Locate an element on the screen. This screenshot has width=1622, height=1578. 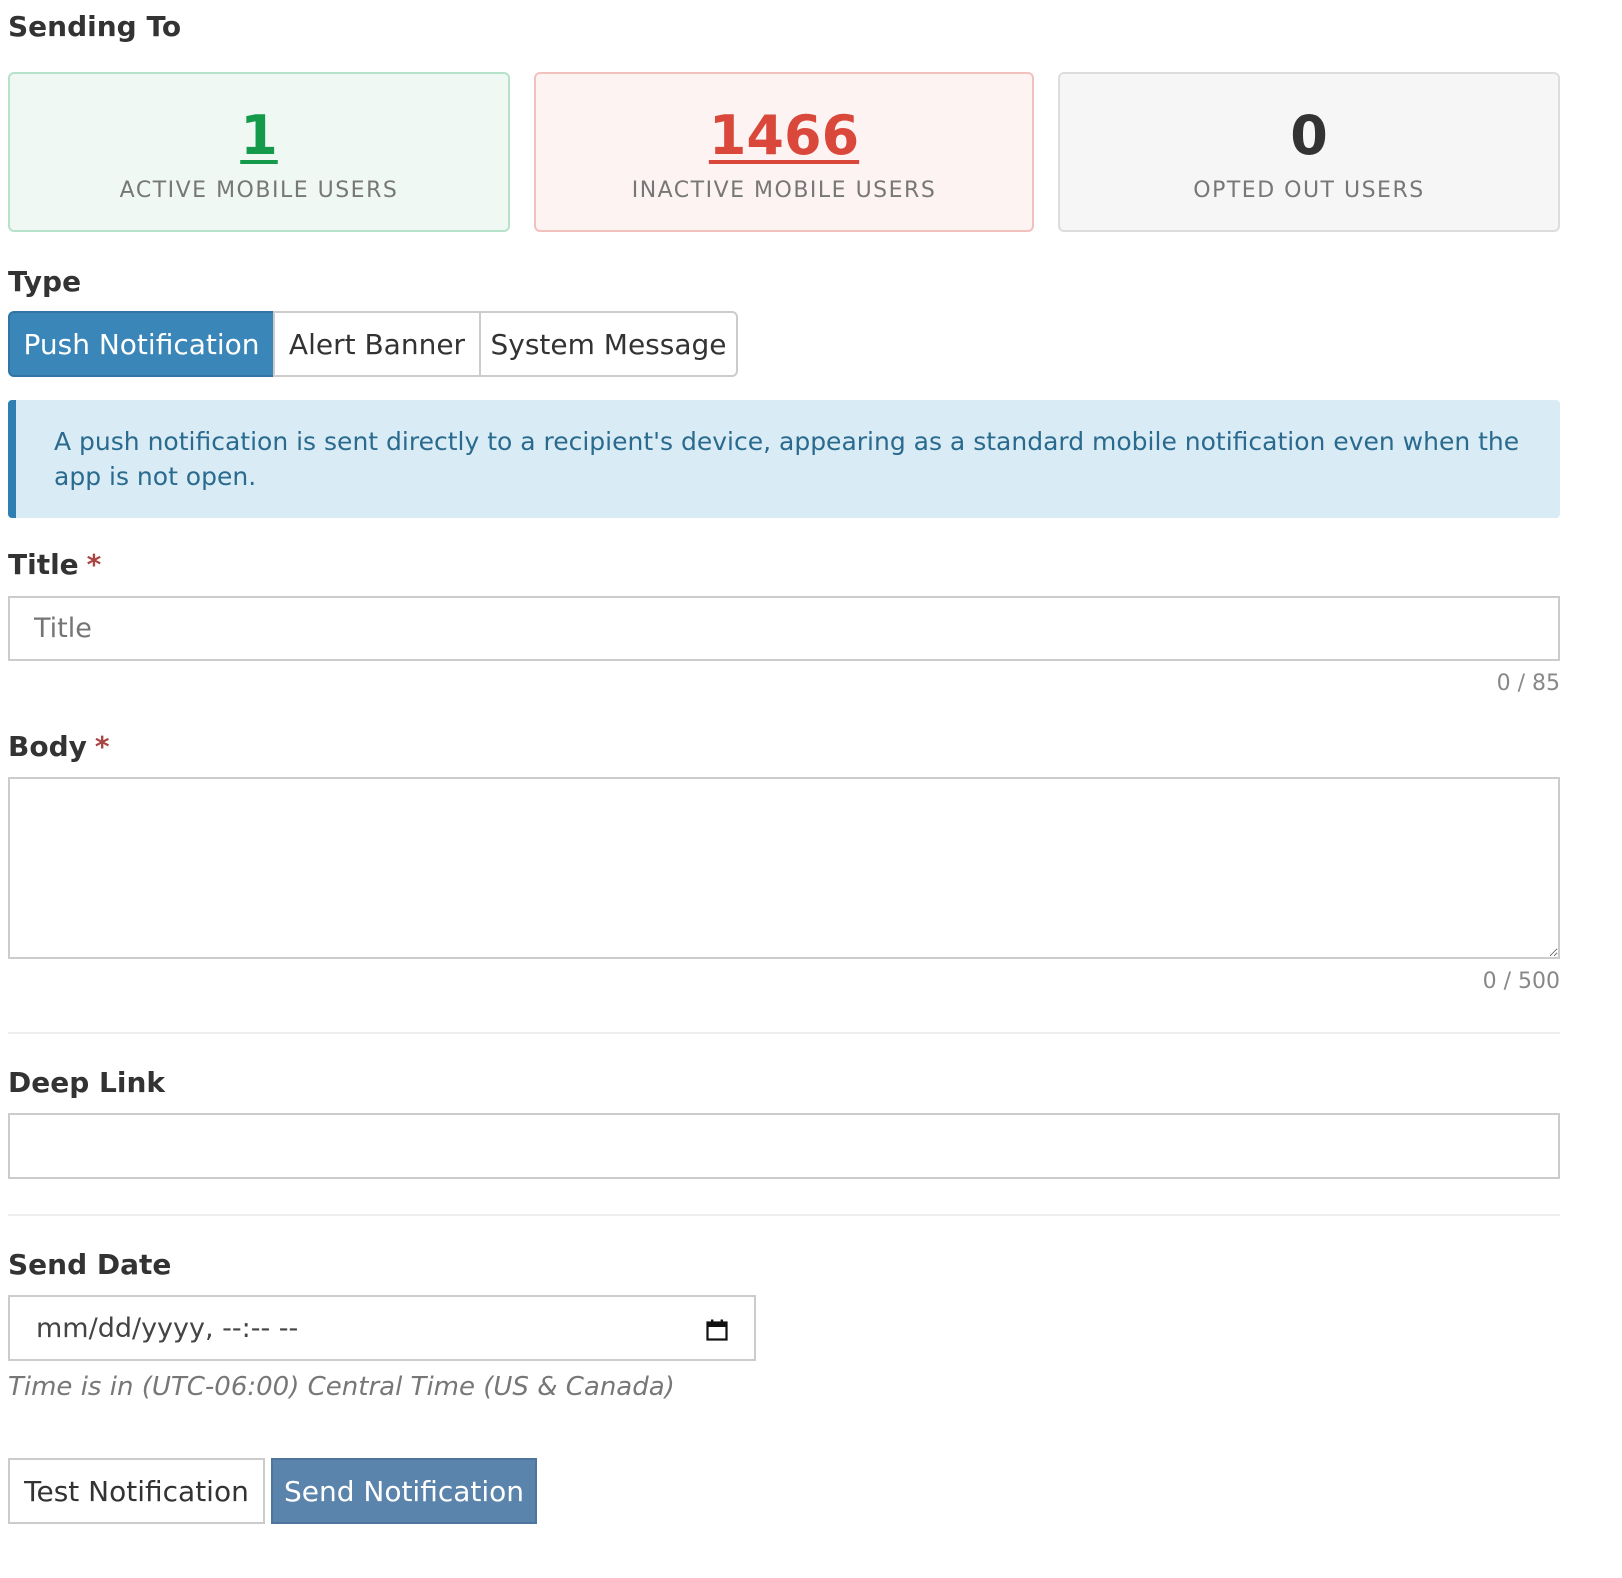
body-label-text: Body is located at coordinates (47, 746).